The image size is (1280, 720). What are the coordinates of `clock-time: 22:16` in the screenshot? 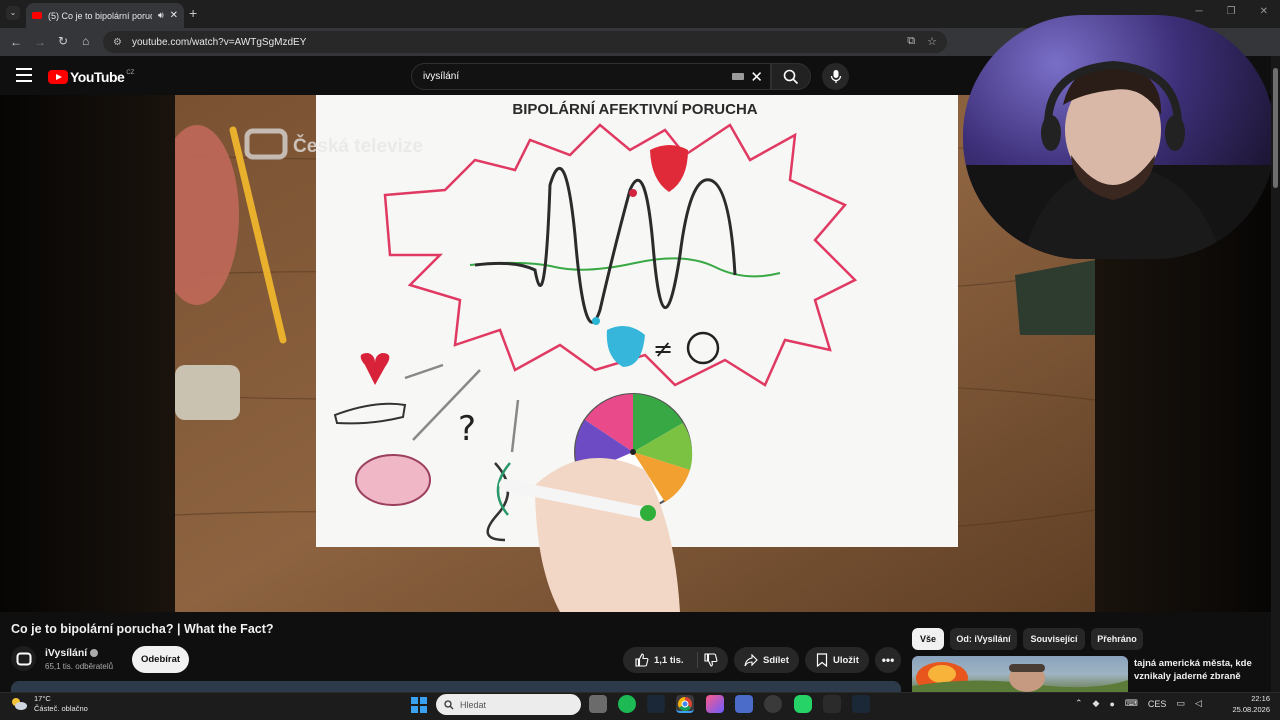 It's located at (1260, 698).